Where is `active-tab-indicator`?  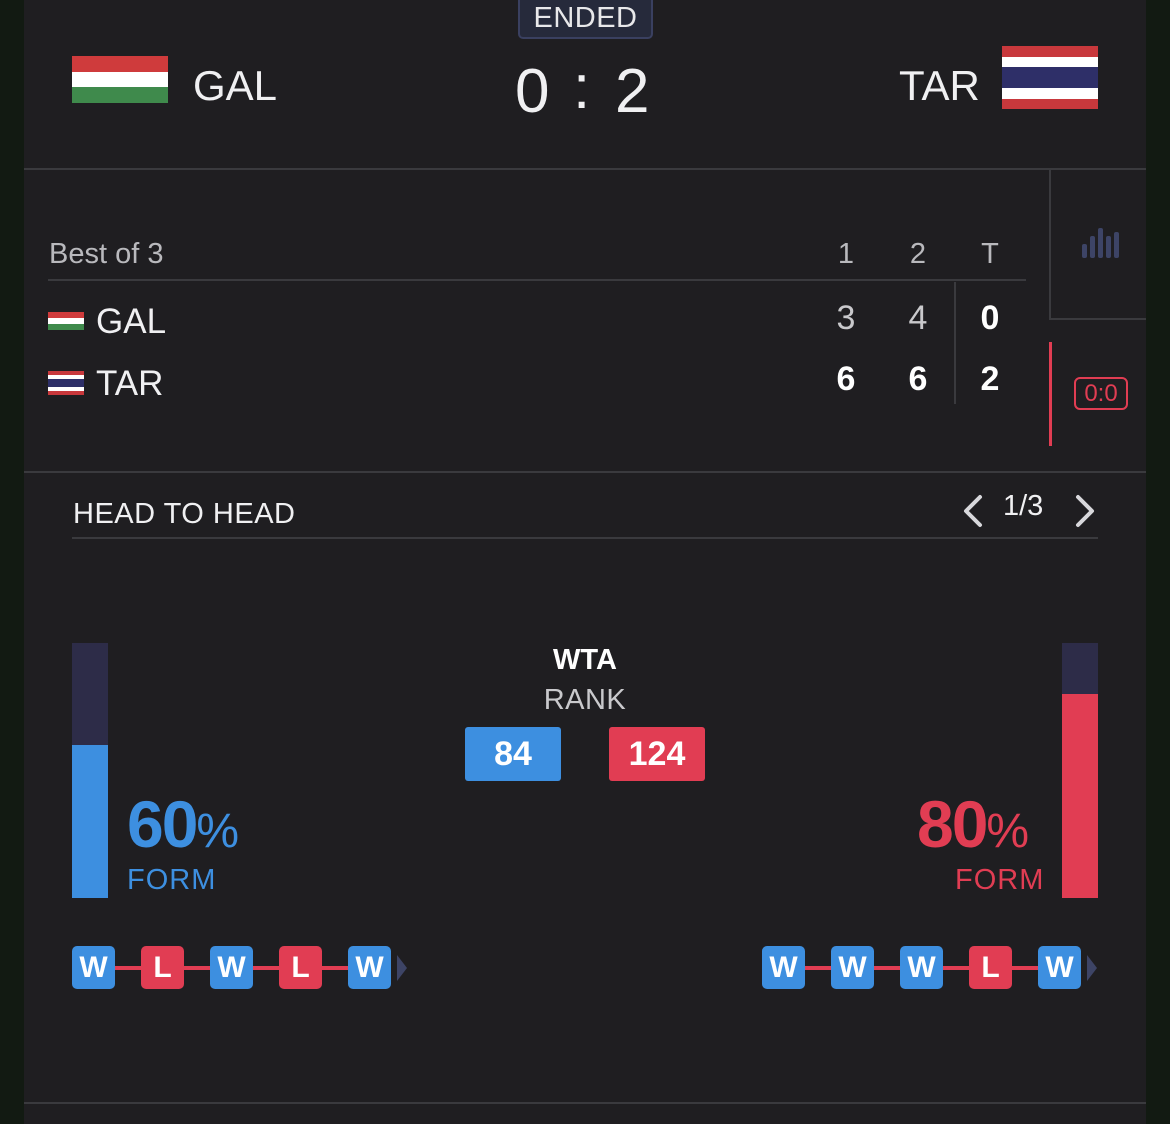 active-tab-indicator is located at coordinates (1050, 394).